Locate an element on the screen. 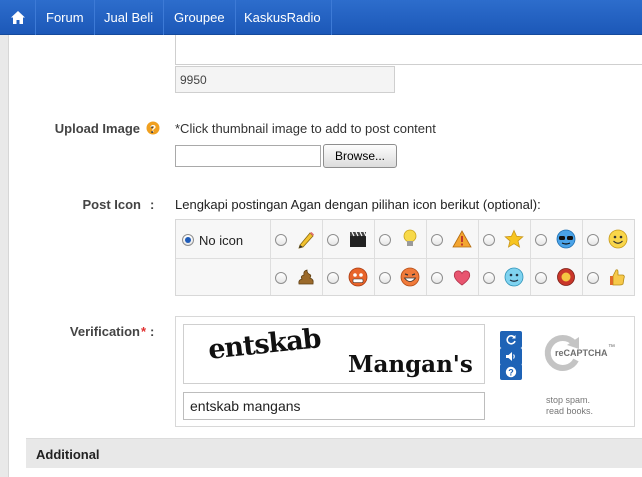 Image resolution: width=642 pixels, height=477 pixels. refresh-icon is located at coordinates (511, 339).